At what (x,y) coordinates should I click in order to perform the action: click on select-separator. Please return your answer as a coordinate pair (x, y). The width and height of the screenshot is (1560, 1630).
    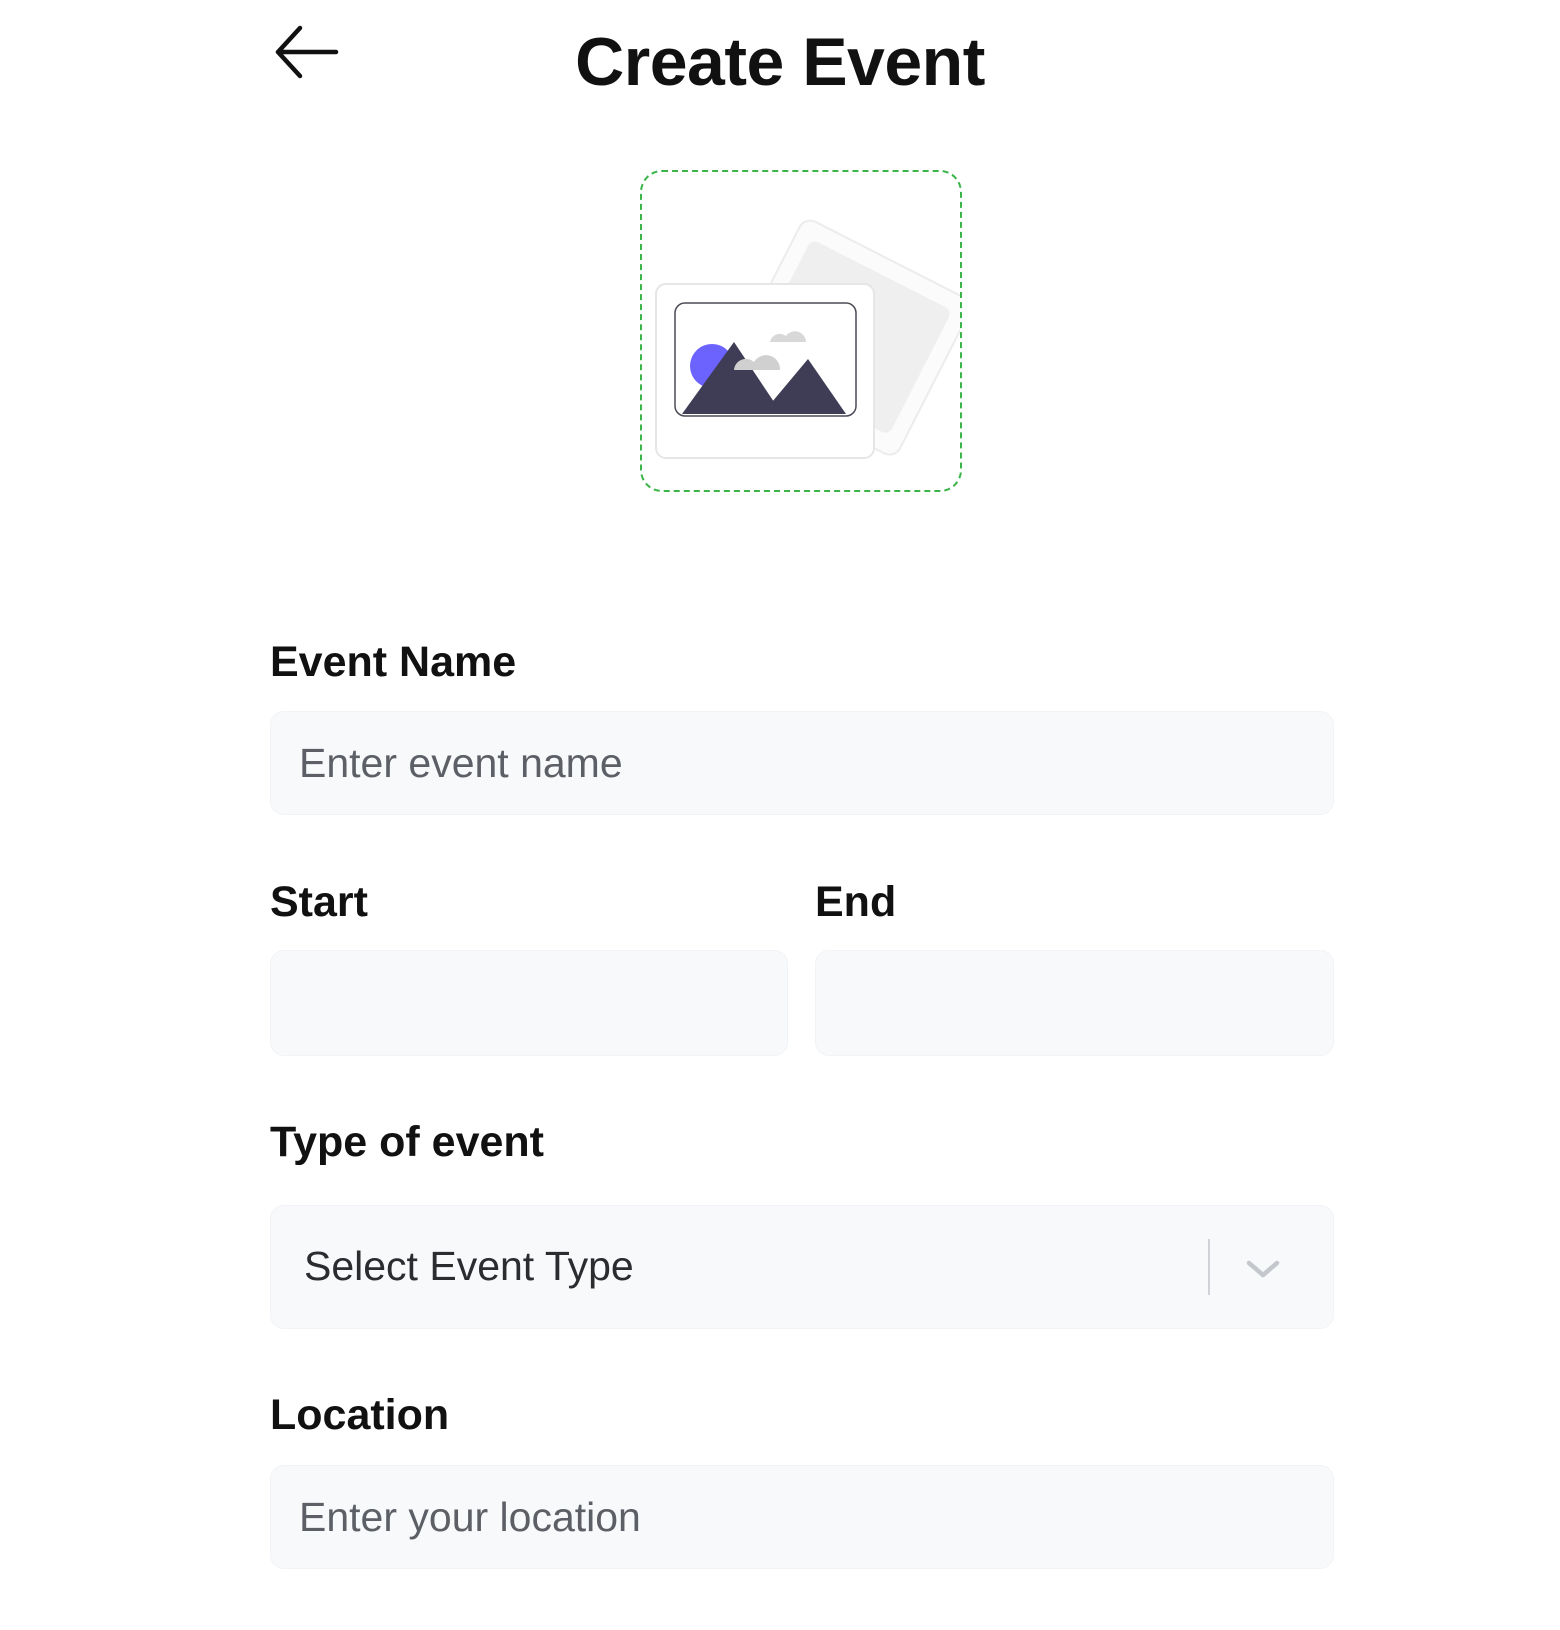
    Looking at the image, I should click on (1209, 1267).